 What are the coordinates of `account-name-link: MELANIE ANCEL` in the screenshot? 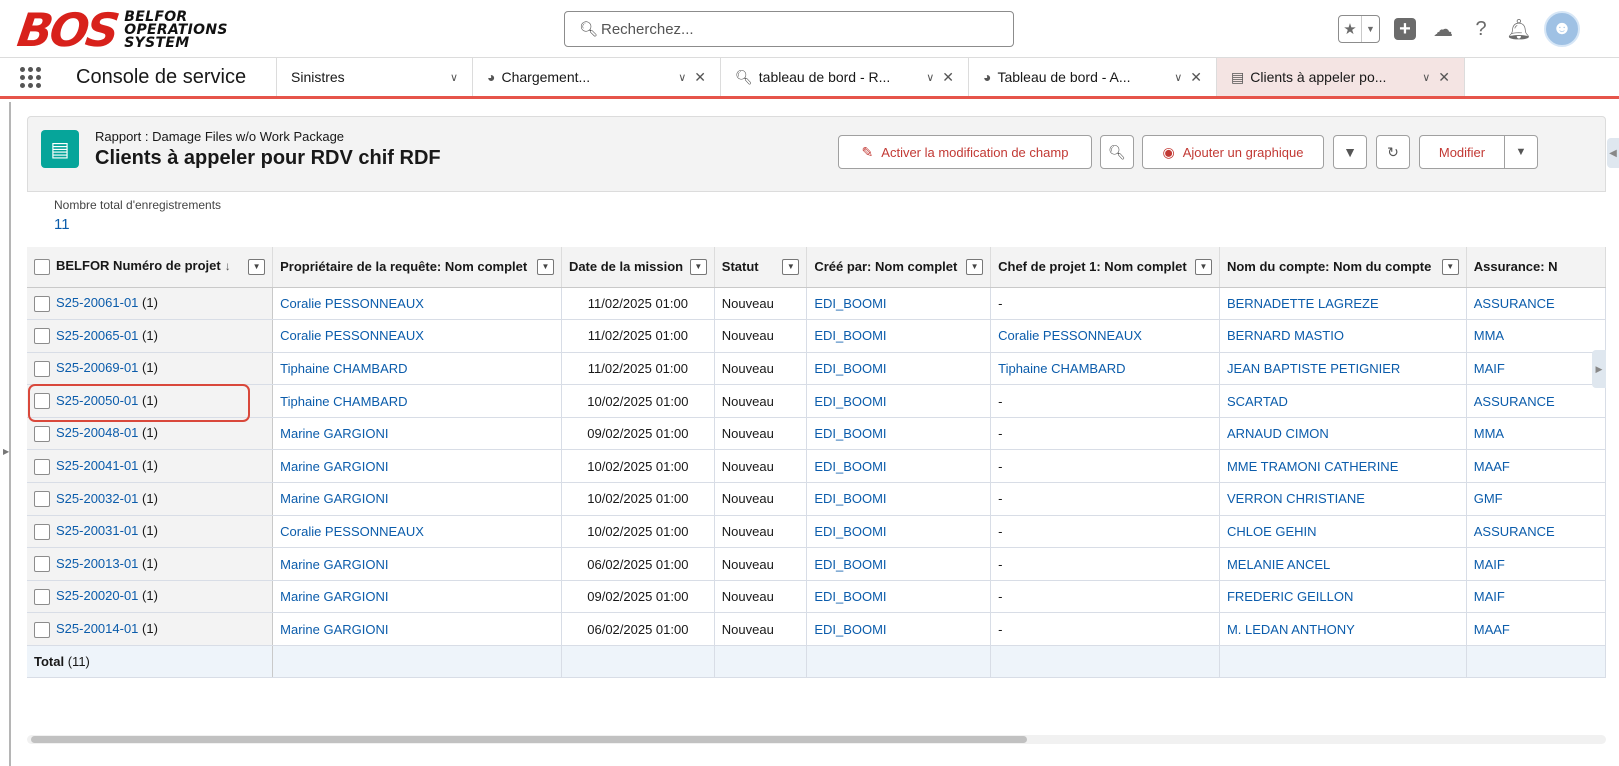 It's located at (1278, 564).